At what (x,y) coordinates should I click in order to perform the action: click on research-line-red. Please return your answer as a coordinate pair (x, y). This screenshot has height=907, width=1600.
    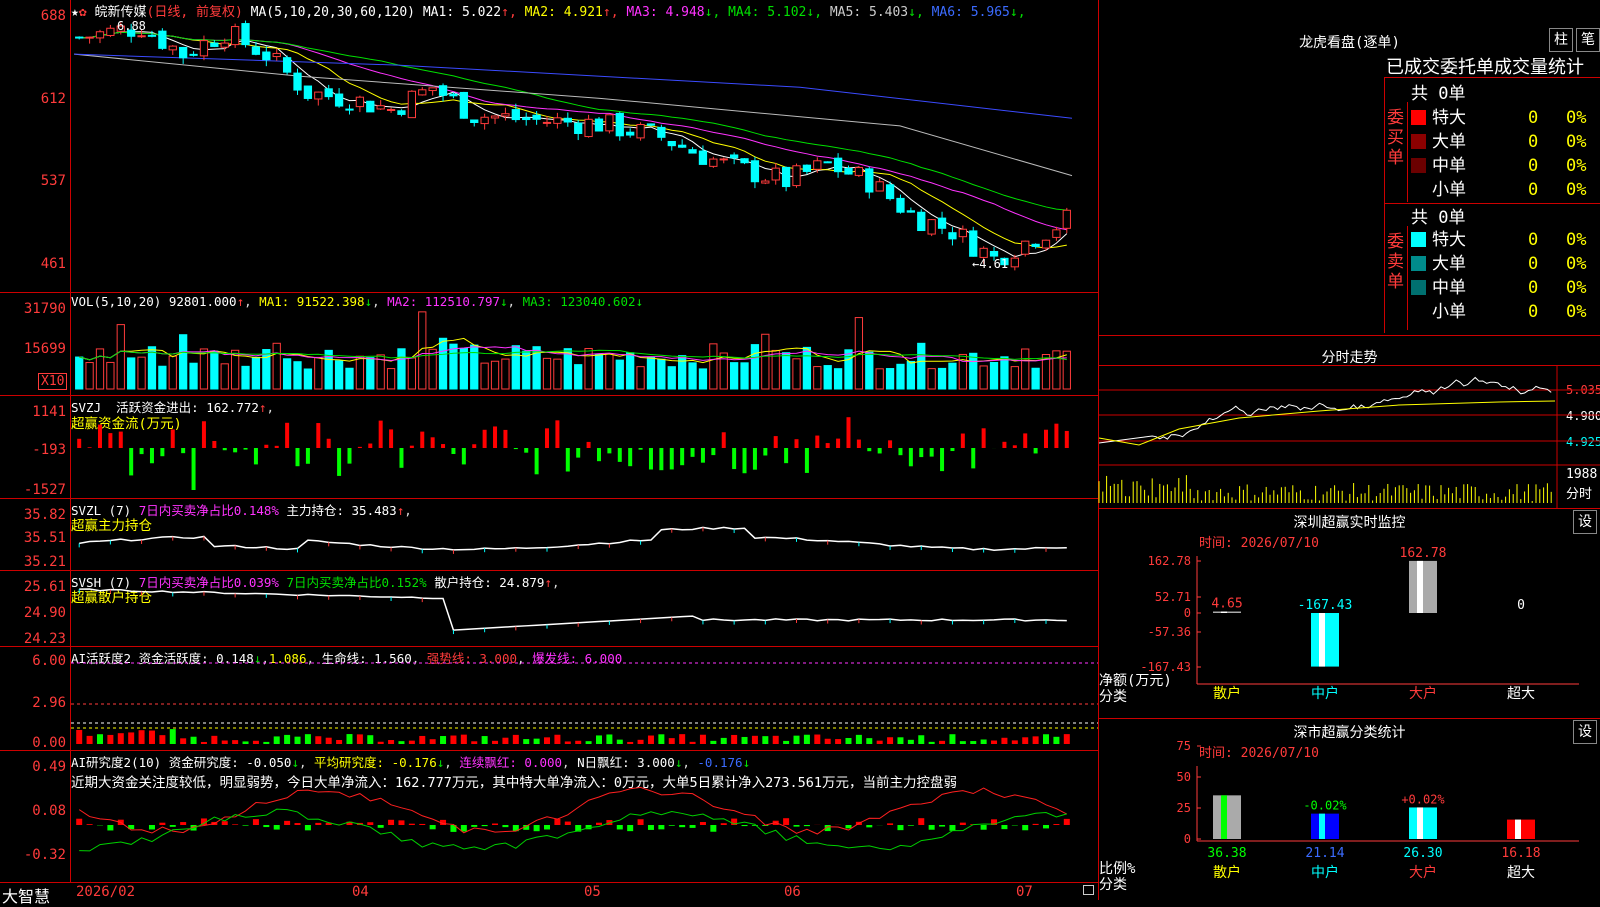
    Looking at the image, I should click on (573, 810).